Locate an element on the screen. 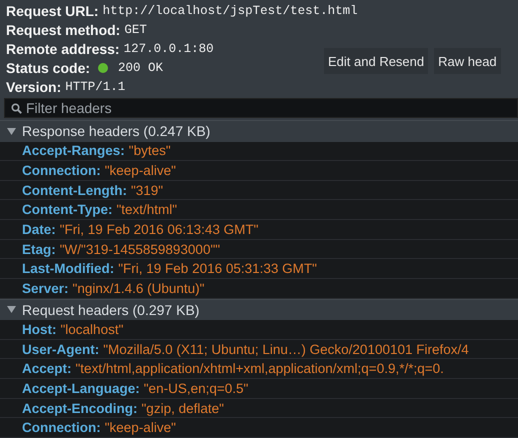 This screenshot has width=518, height=438. field-value: http://localhost/jspTest/test.html is located at coordinates (230, 11).